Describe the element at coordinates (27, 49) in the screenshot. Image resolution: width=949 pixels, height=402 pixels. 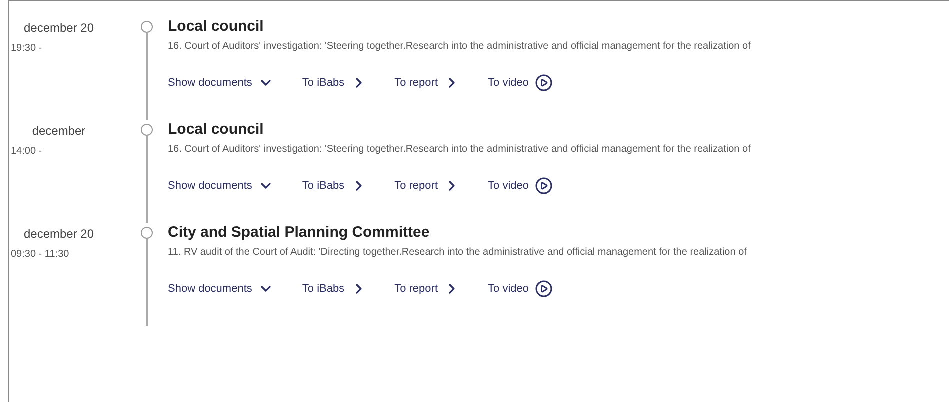
I see `event-time: 19:30 -` at that location.